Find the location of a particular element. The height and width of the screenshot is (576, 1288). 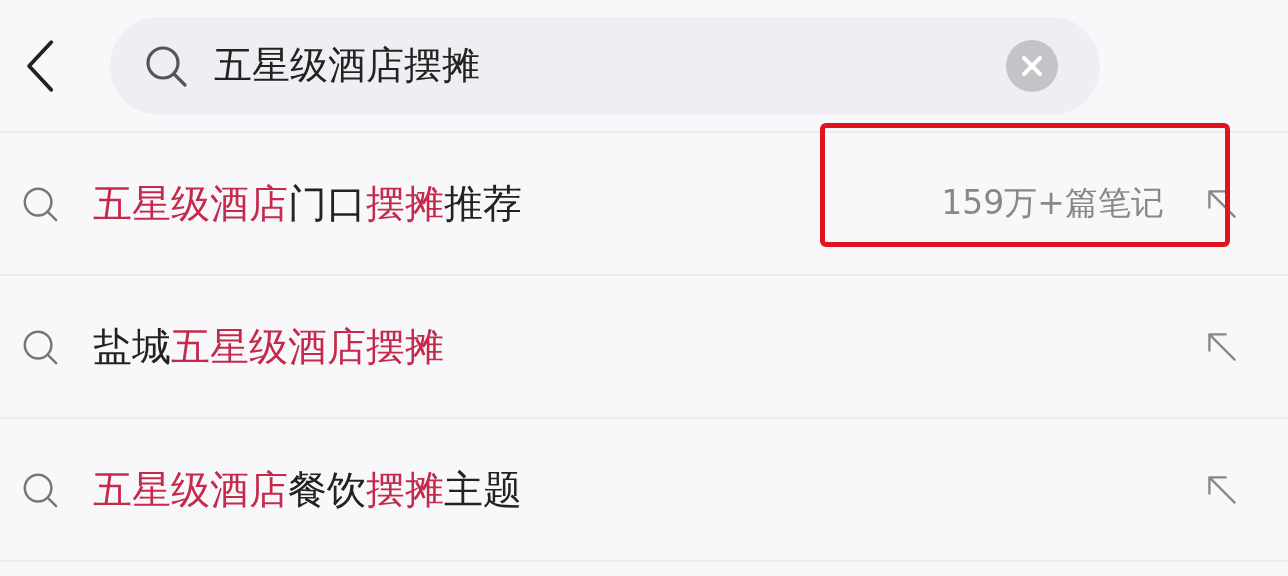

search-icon is located at coordinates (166, 65).